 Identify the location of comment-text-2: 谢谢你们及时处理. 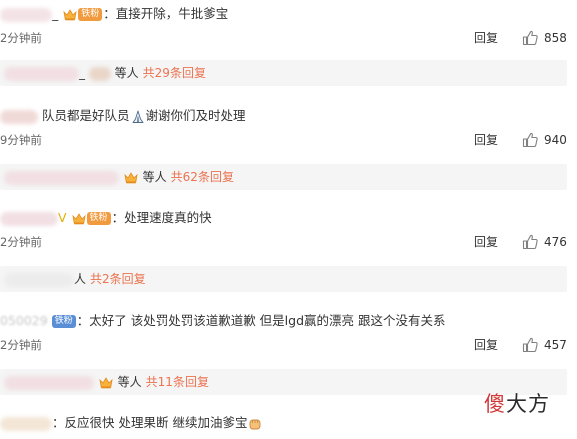
(195, 115).